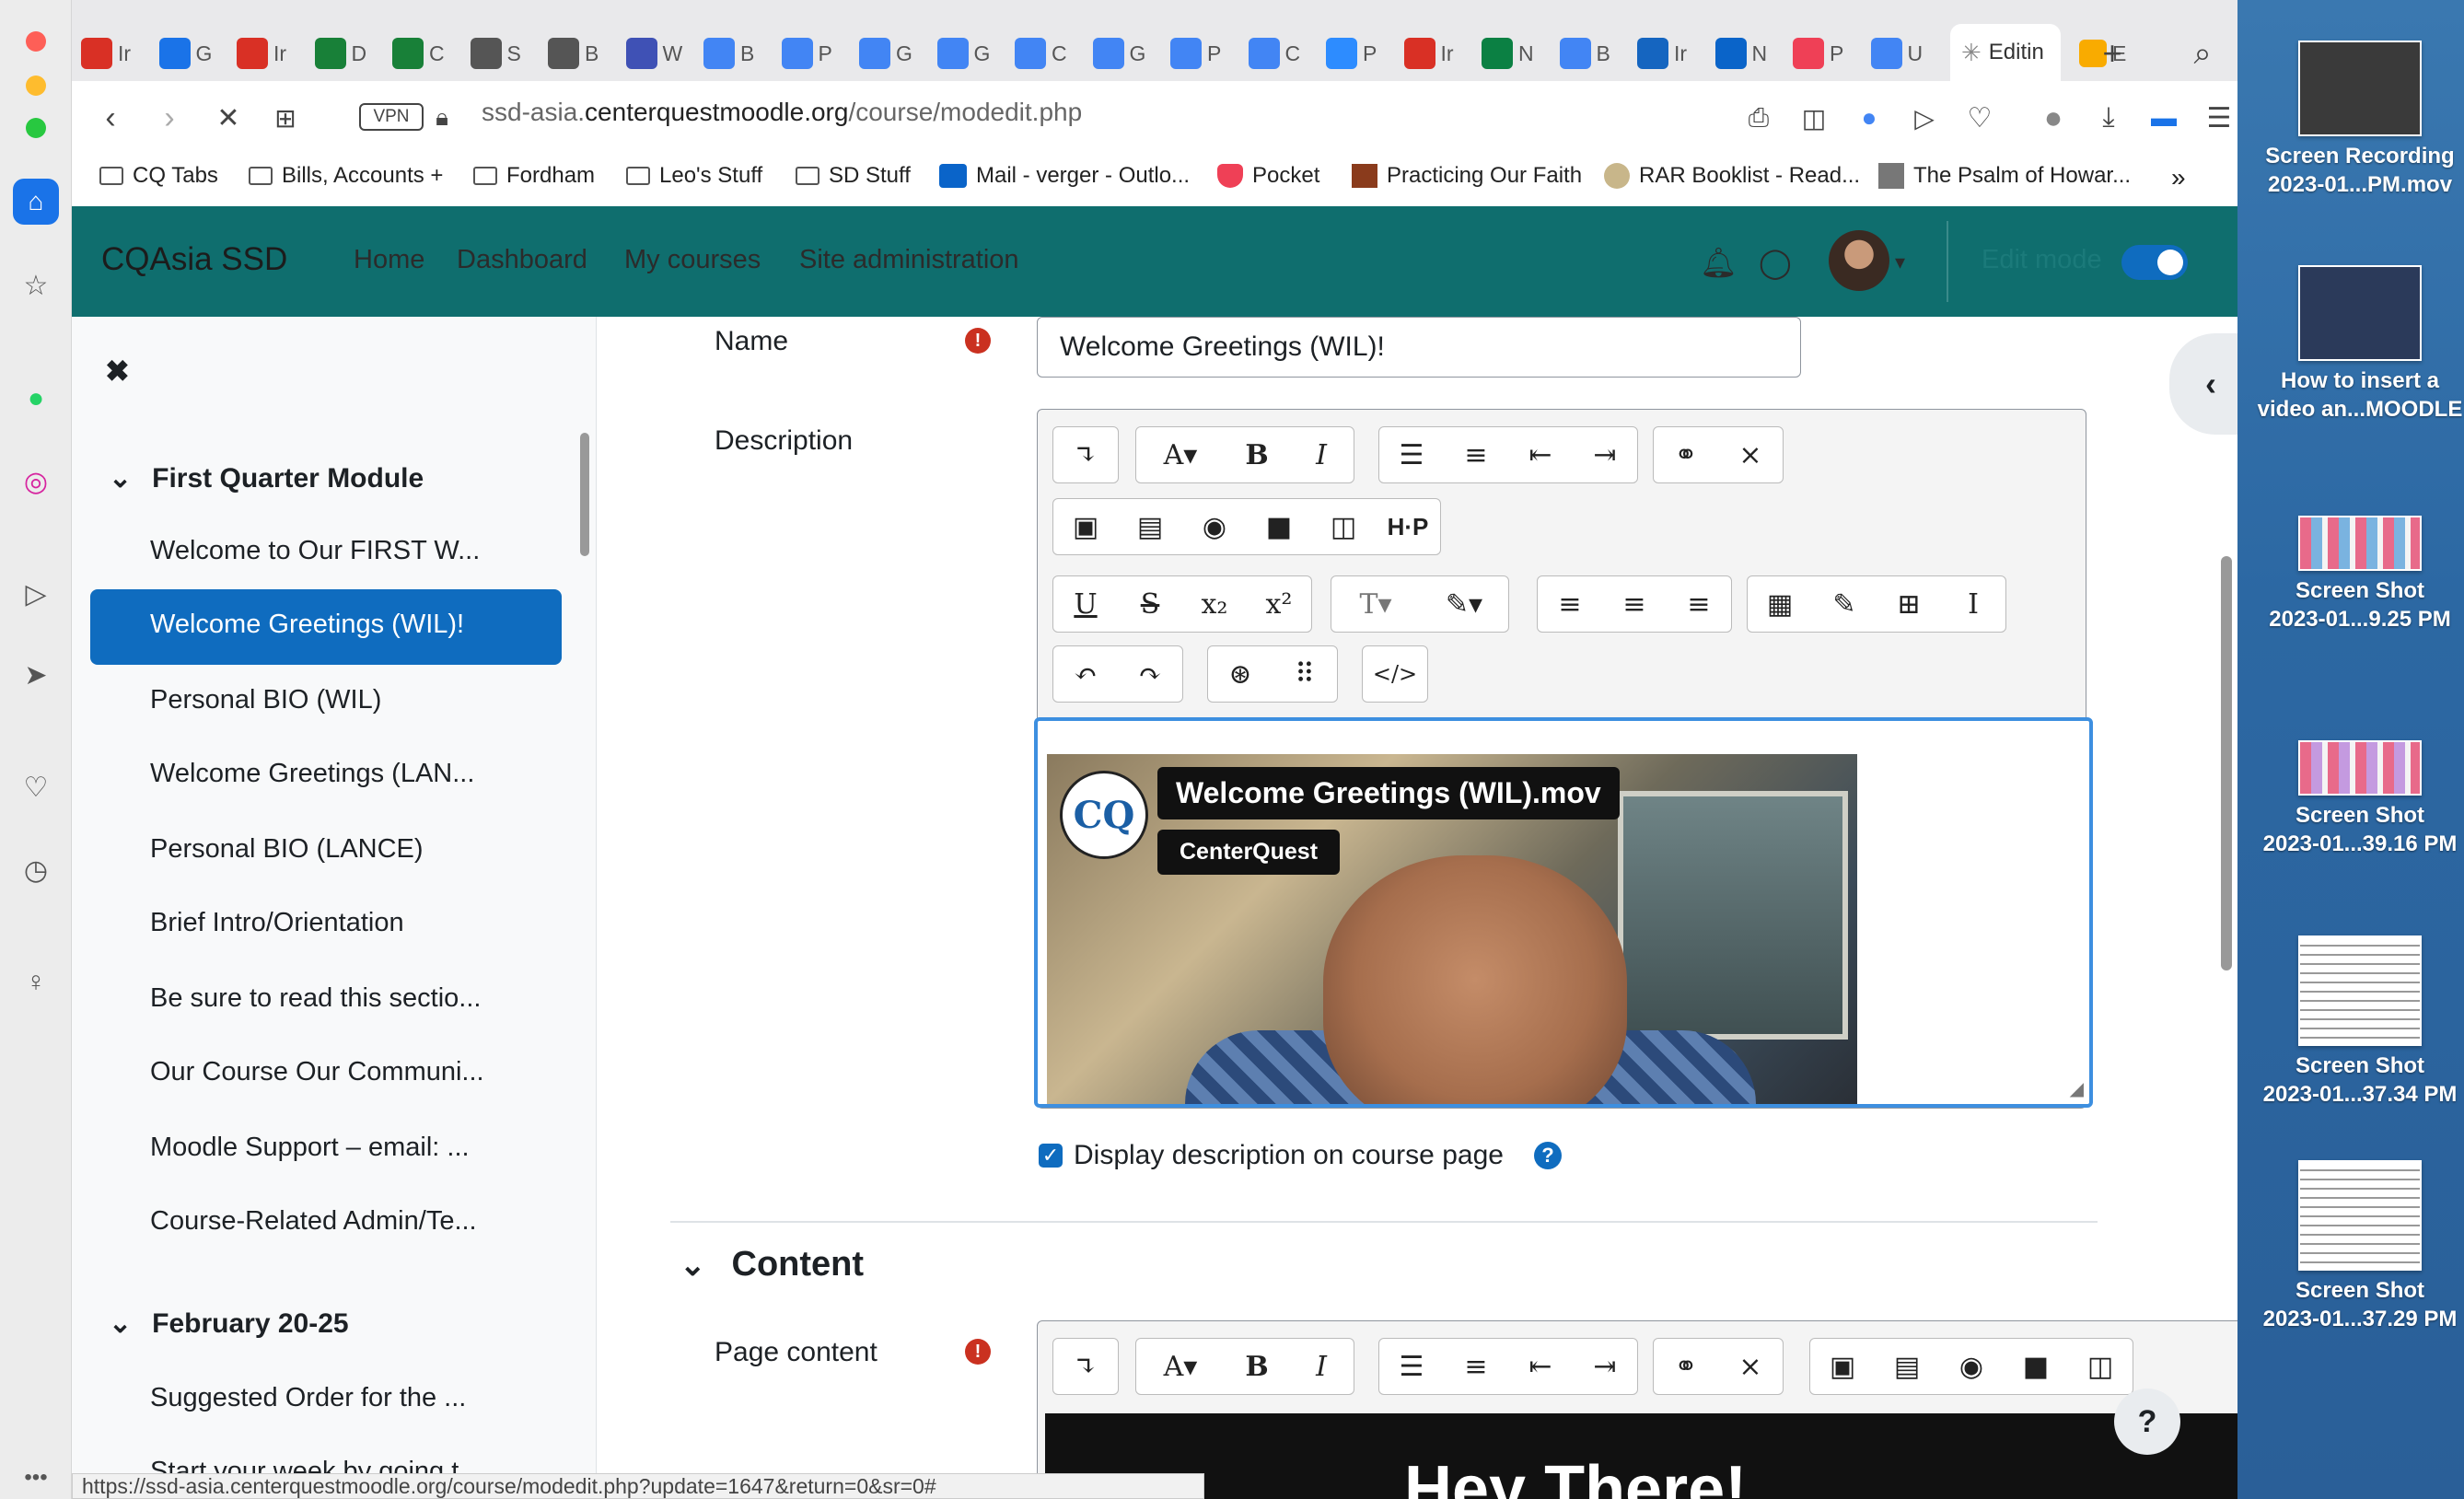 This screenshot has width=2464, height=1499. What do you see at coordinates (36, 86) in the screenshot?
I see `minimize-window-button` at bounding box center [36, 86].